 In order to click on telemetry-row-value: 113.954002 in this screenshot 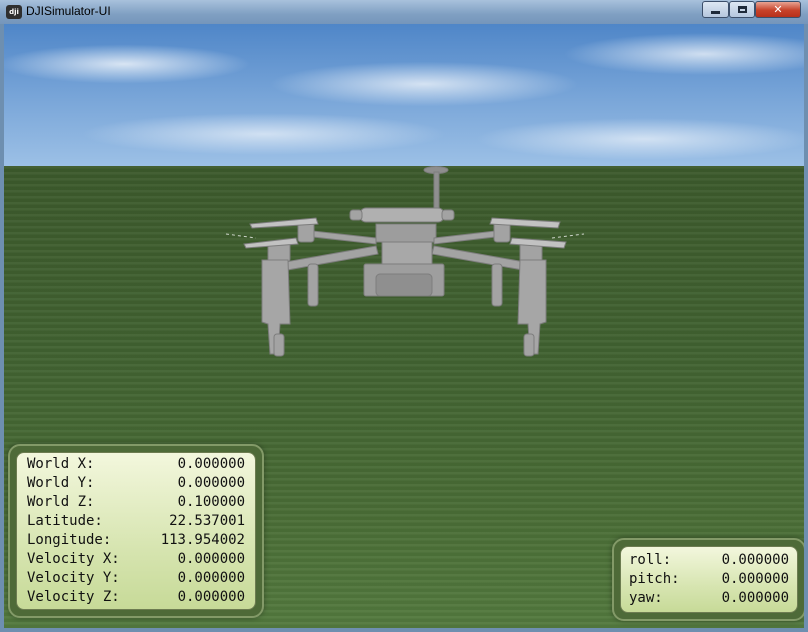, I will do `click(202, 540)`.